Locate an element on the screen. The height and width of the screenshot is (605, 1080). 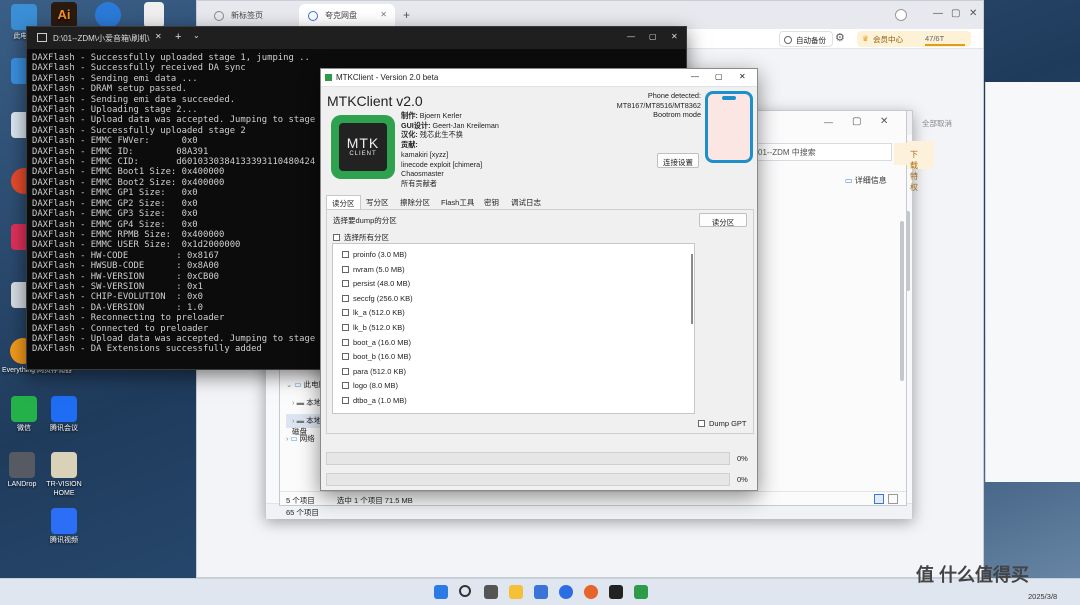
member-center-button: ♛ 会员中心 47/6T is located at coordinates (914, 39).